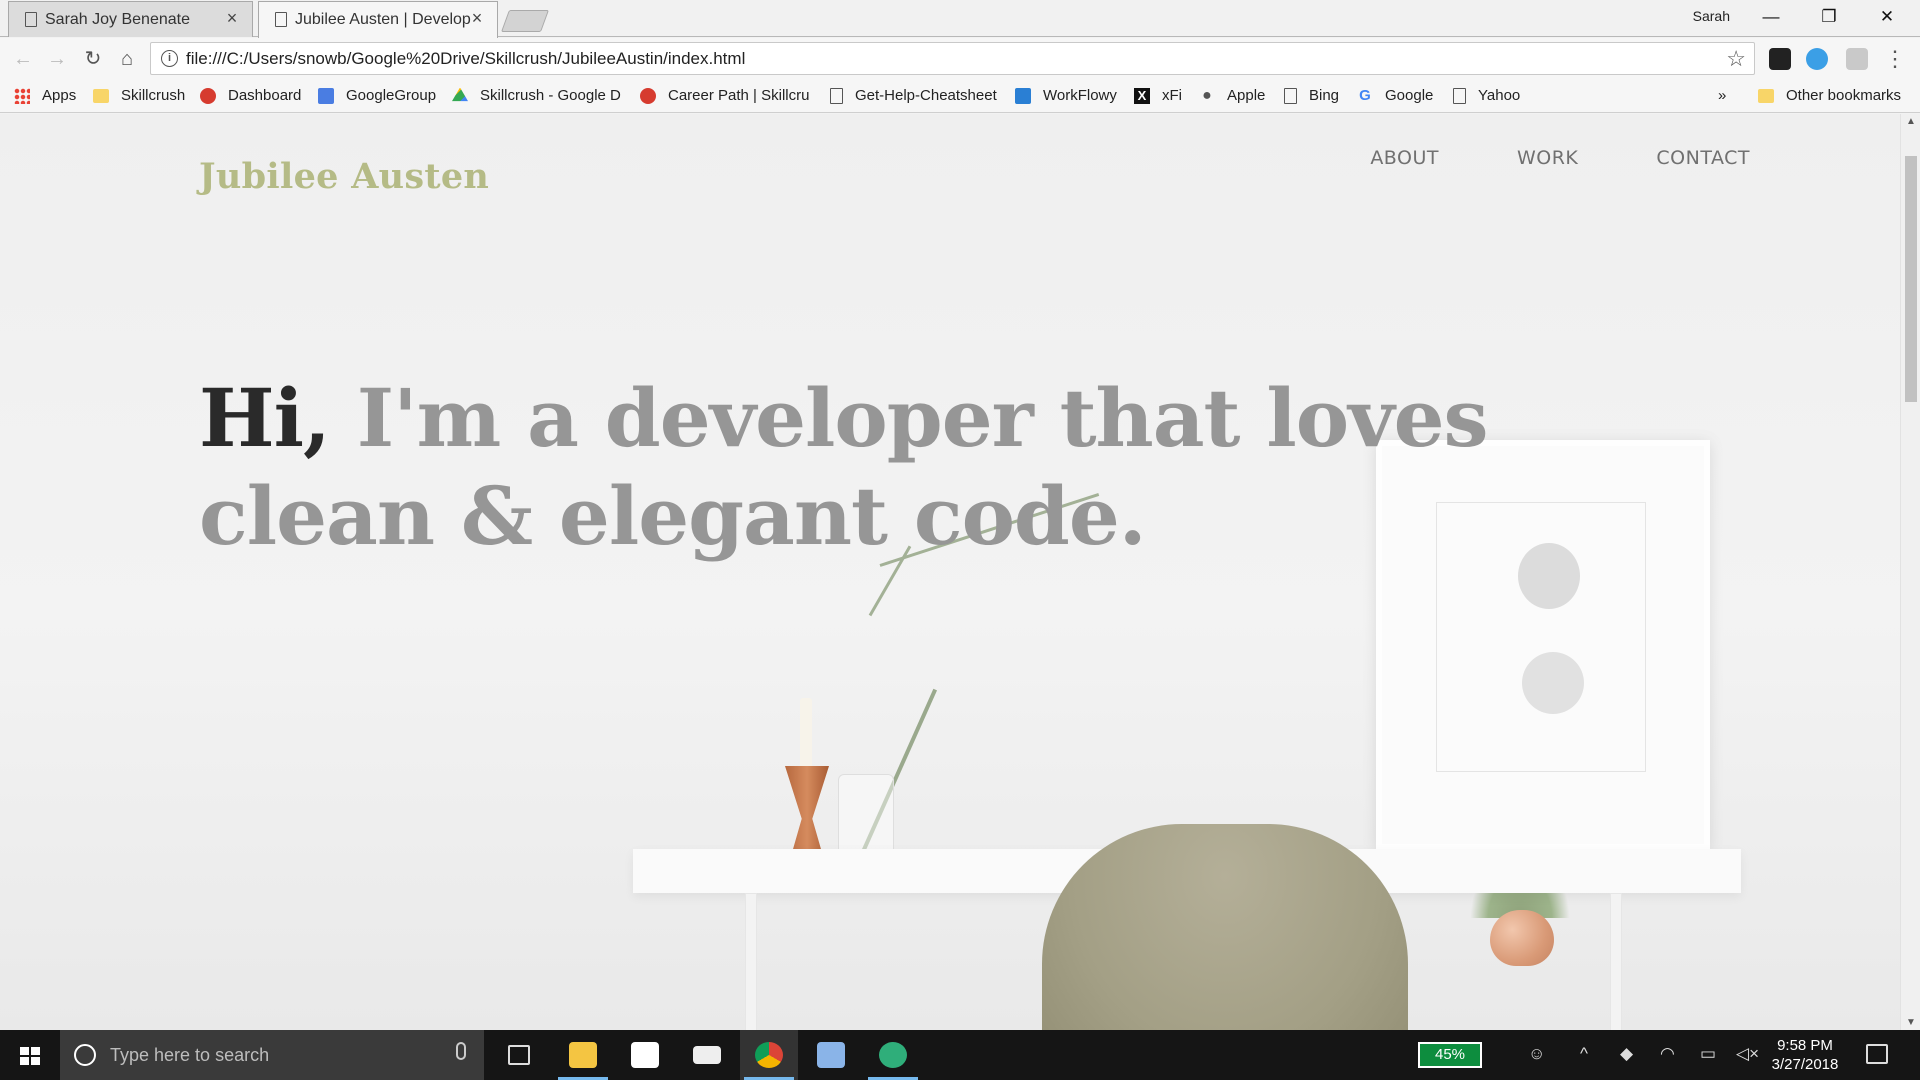 This screenshot has width=1920, height=1080. What do you see at coordinates (1584, 1054) in the screenshot?
I see `chevron-up-icon: ^` at bounding box center [1584, 1054].